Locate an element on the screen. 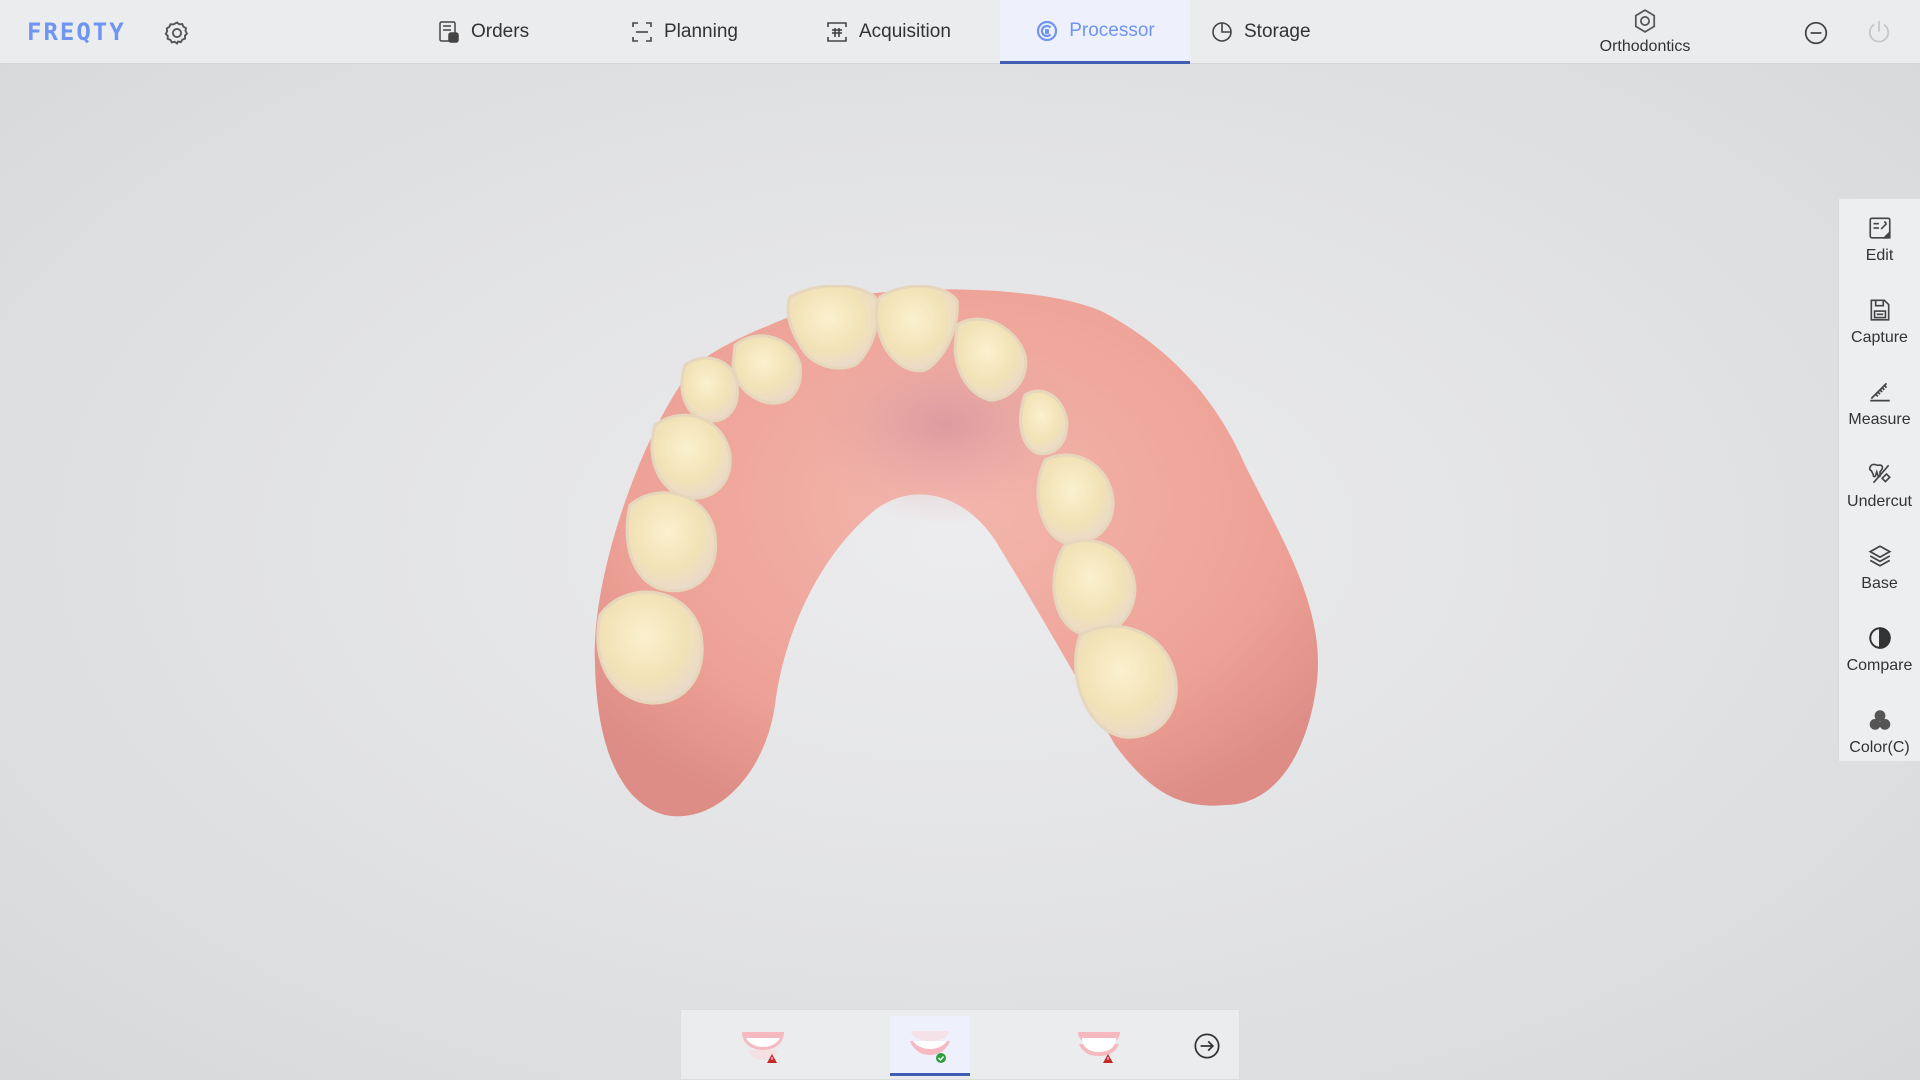 Image resolution: width=1920 pixels, height=1080 pixels. tab-acquisition: Acquisition is located at coordinates (888, 32).